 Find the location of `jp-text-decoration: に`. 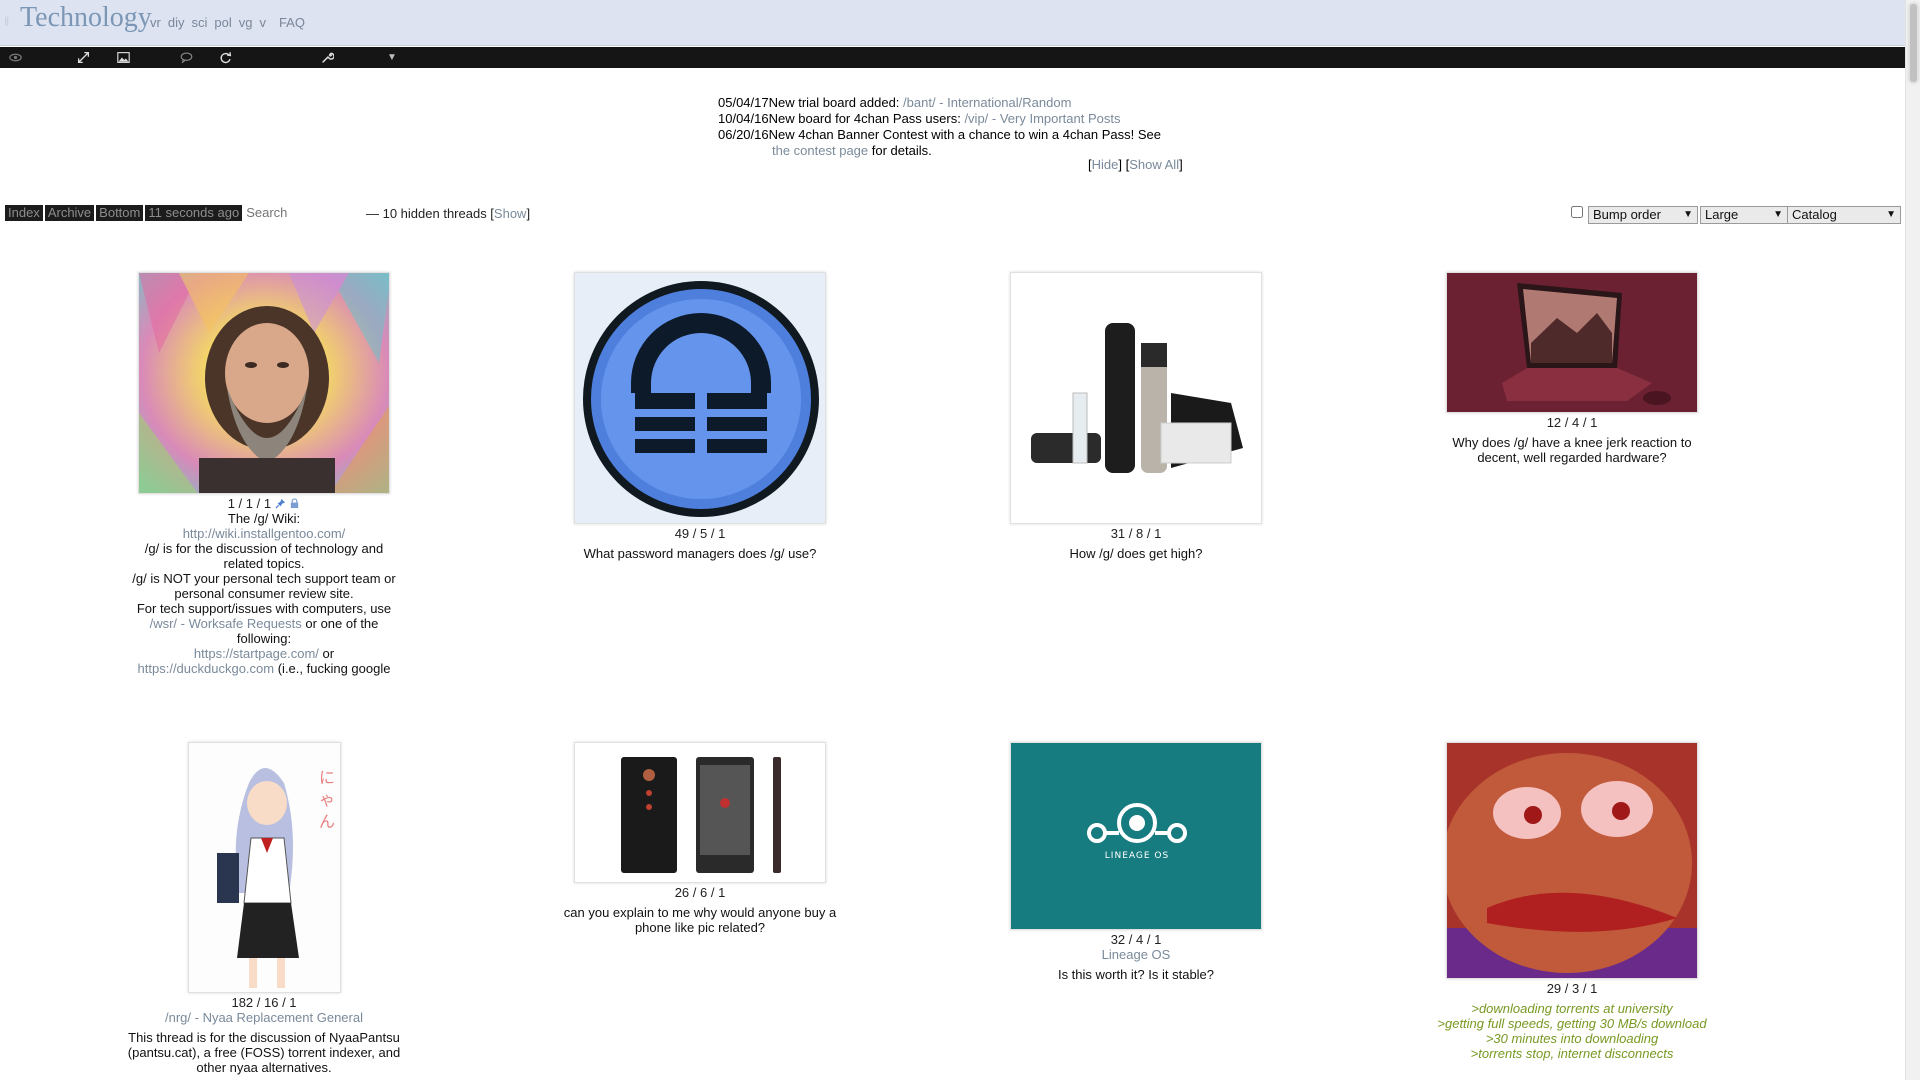

jp-text-decoration: に is located at coordinates (327, 777).